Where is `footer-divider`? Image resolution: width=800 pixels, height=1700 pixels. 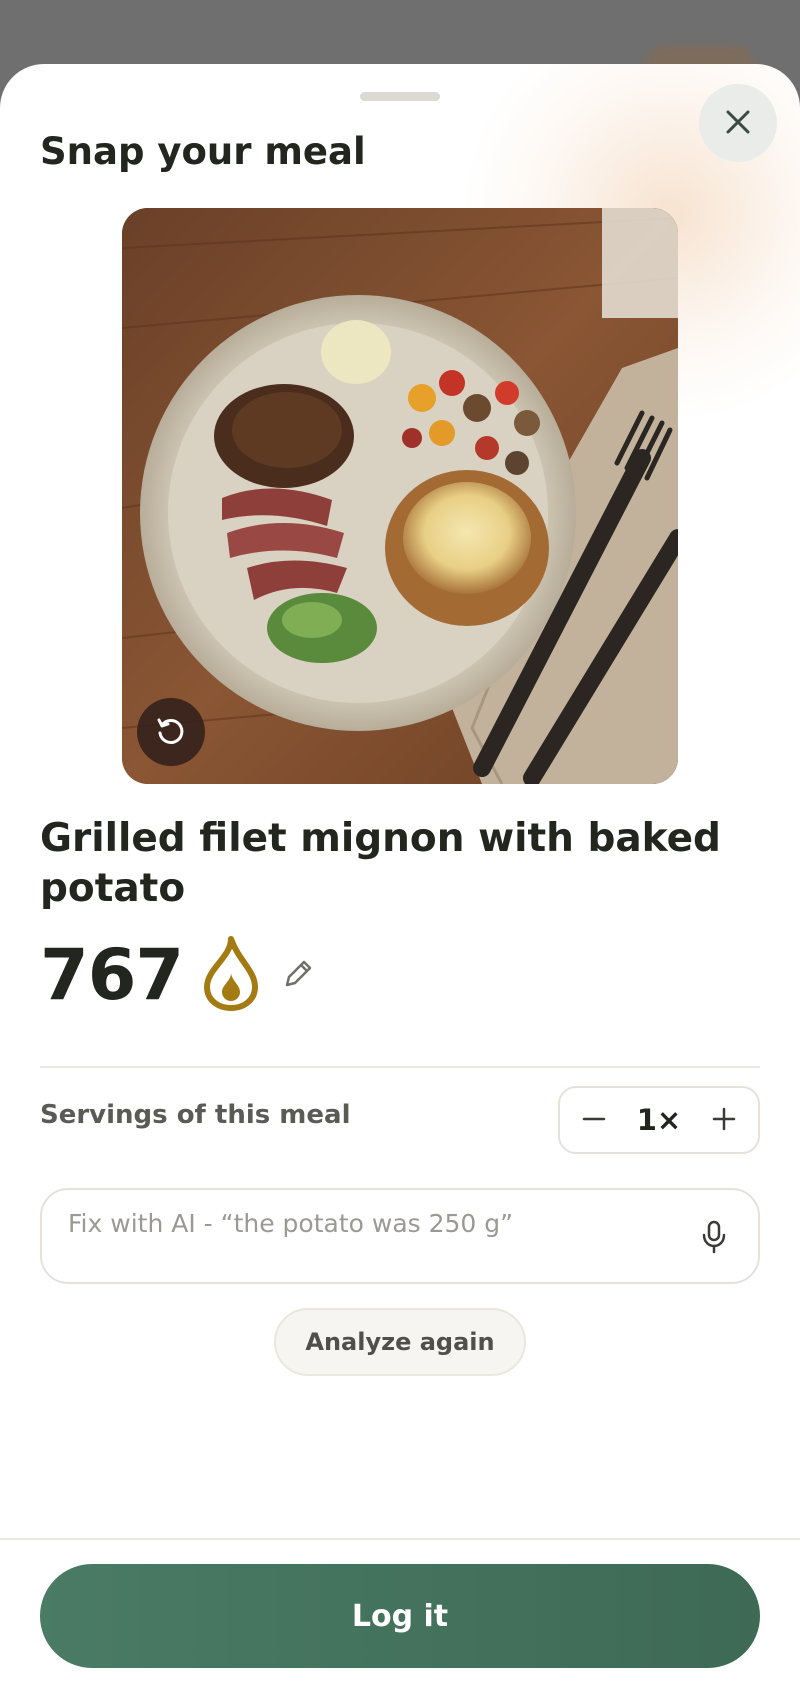
footer-divider is located at coordinates (400, 1539).